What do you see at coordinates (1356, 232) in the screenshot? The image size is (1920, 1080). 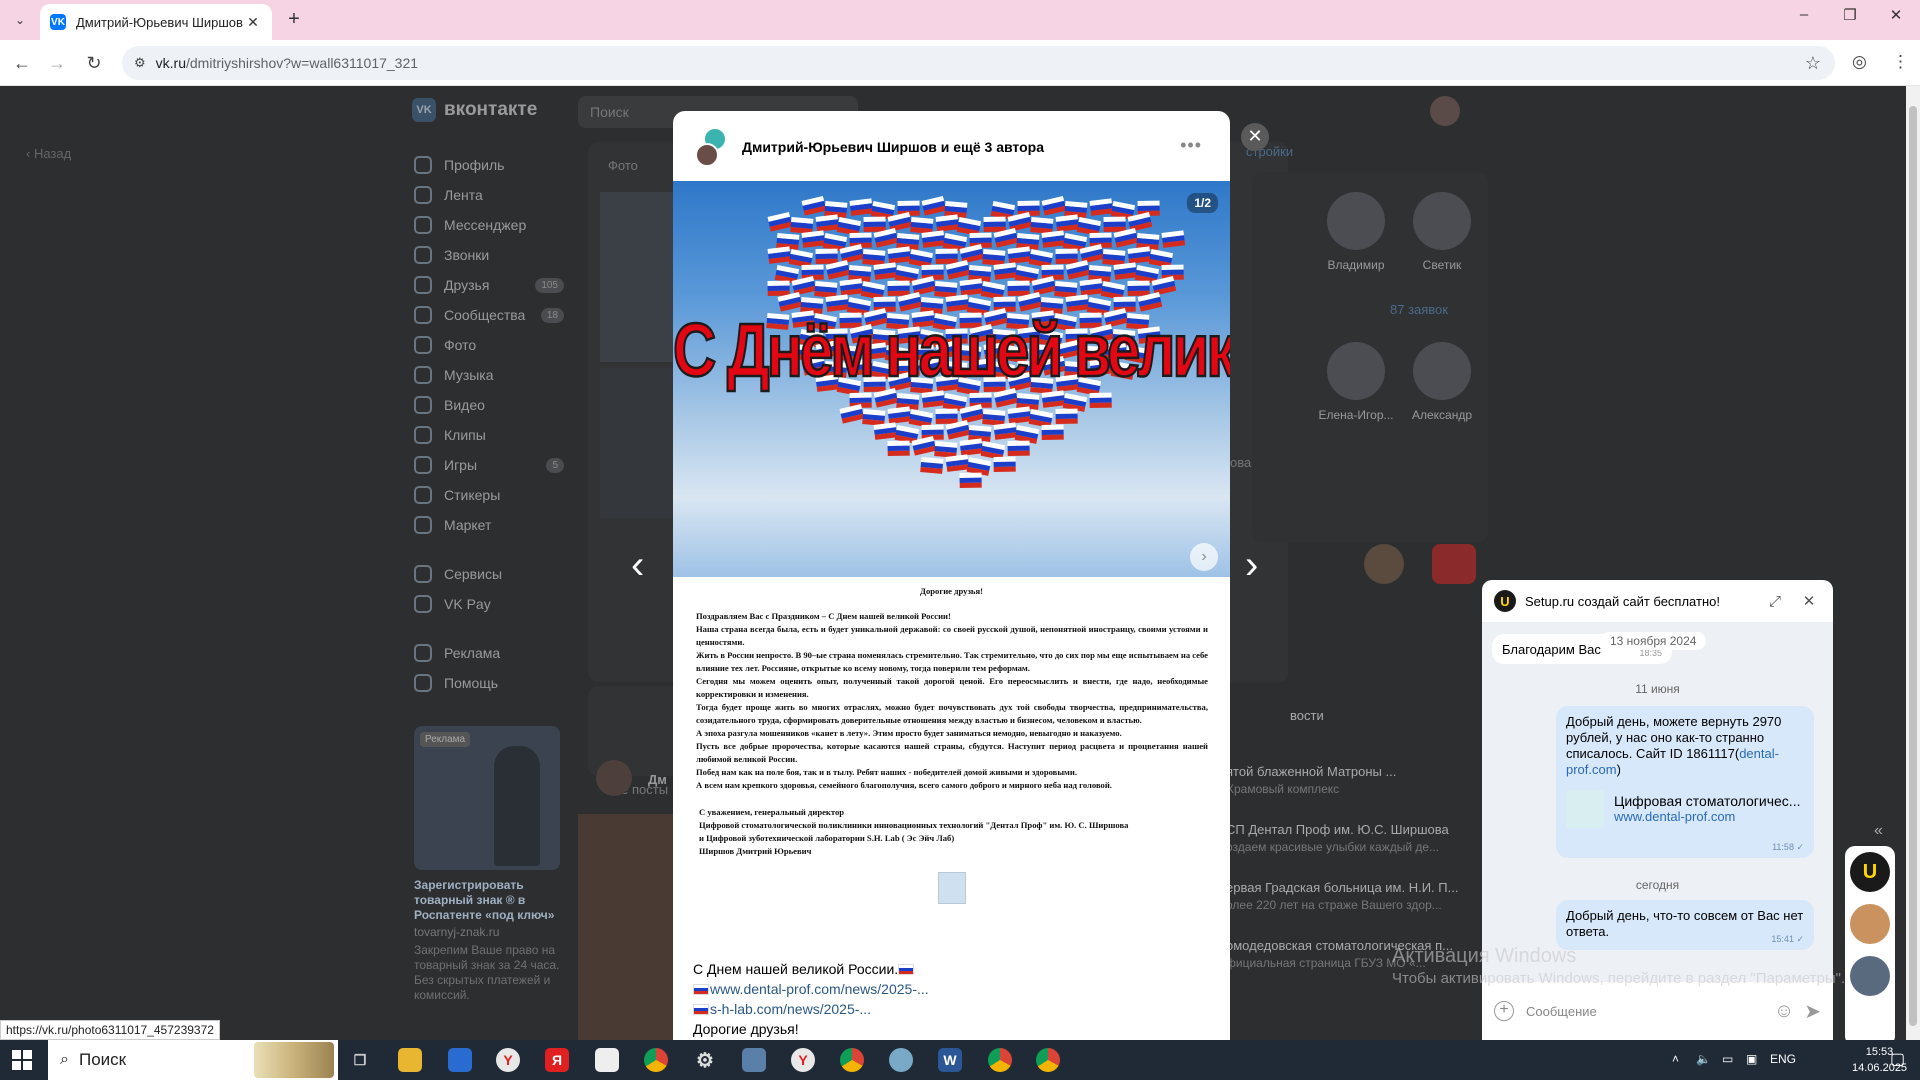 I see `friend-item: Владимир` at bounding box center [1356, 232].